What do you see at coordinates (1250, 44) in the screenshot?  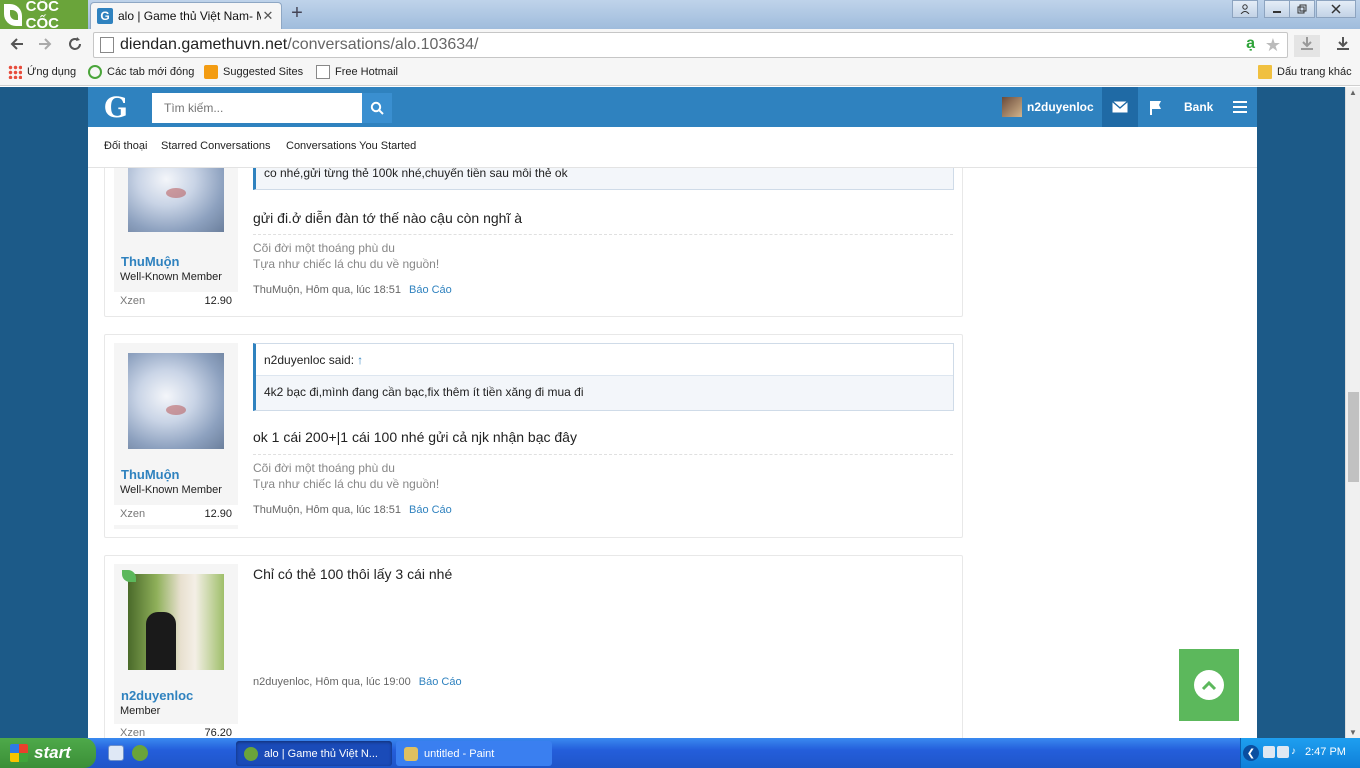 I see `coccoc-a-icon: ạ` at bounding box center [1250, 44].